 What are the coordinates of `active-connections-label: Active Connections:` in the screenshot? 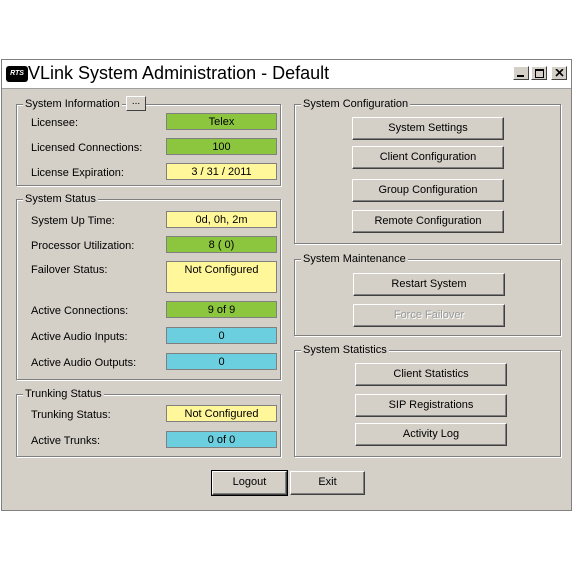 It's located at (80, 311).